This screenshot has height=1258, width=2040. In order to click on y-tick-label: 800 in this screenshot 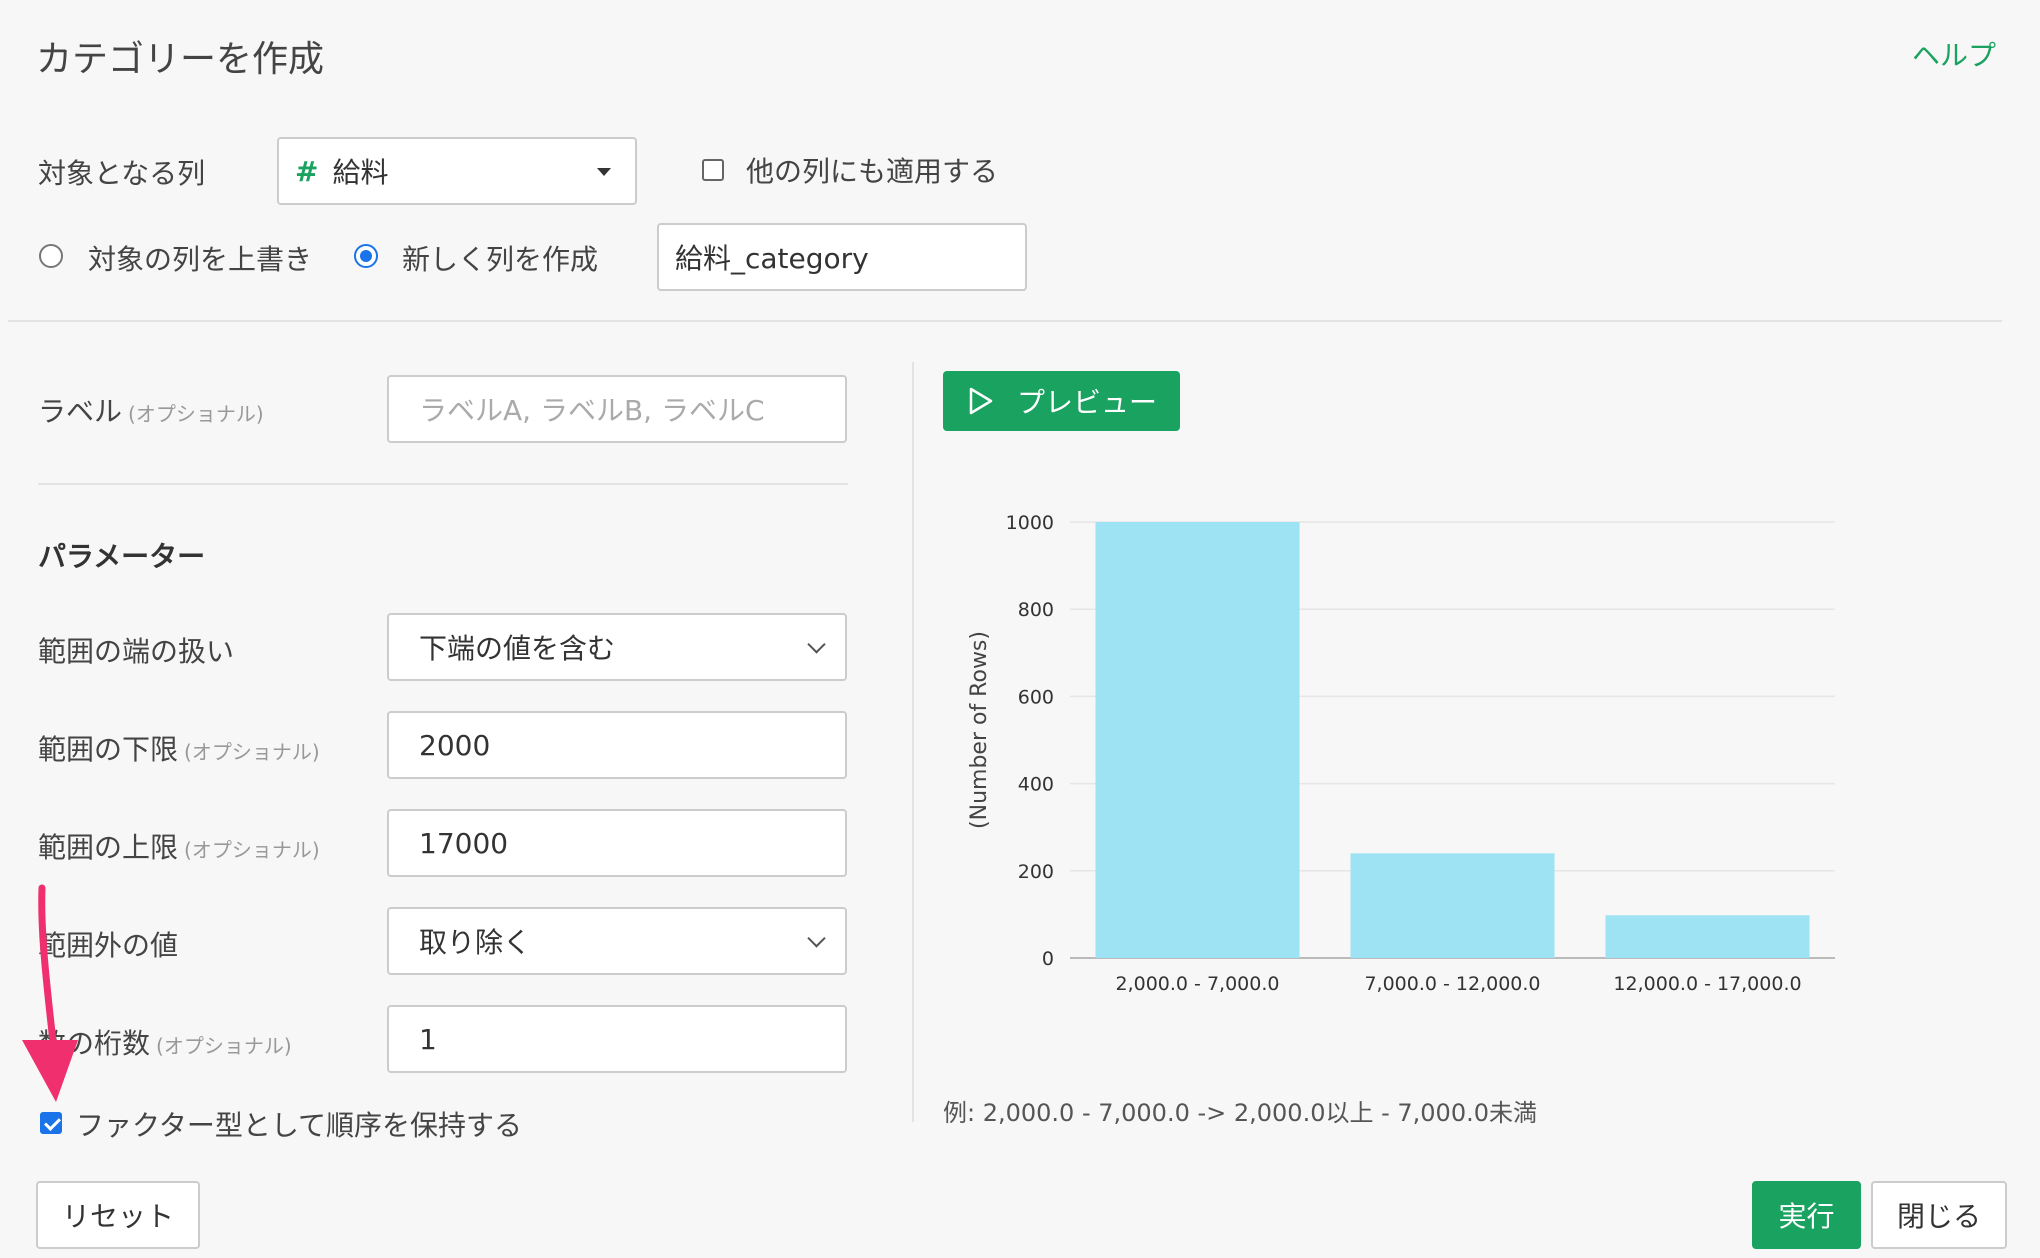, I will do `click(1036, 610)`.